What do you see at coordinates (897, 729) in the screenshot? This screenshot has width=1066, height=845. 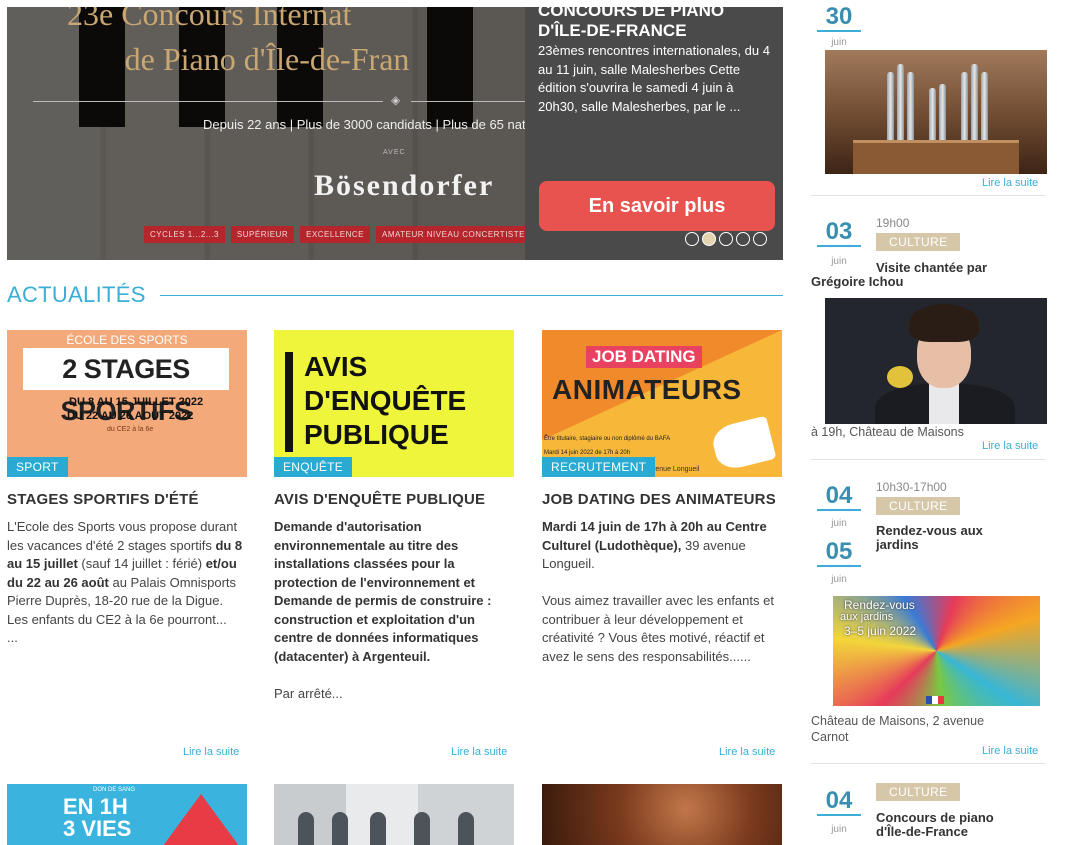 I see `event-location: Château de Maisons, 2 avenue Carnot` at bounding box center [897, 729].